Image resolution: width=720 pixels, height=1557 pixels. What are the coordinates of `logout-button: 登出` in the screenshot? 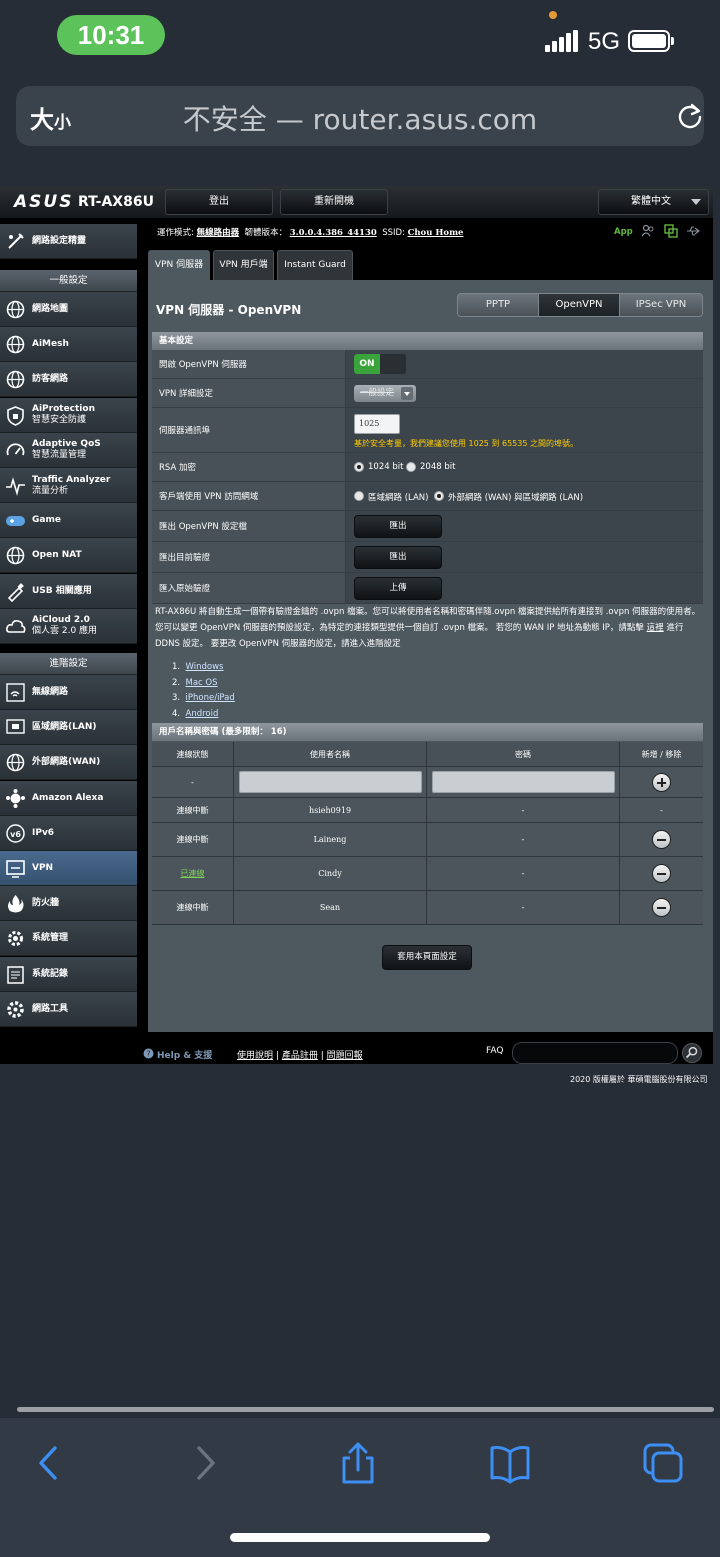 It's located at (219, 202).